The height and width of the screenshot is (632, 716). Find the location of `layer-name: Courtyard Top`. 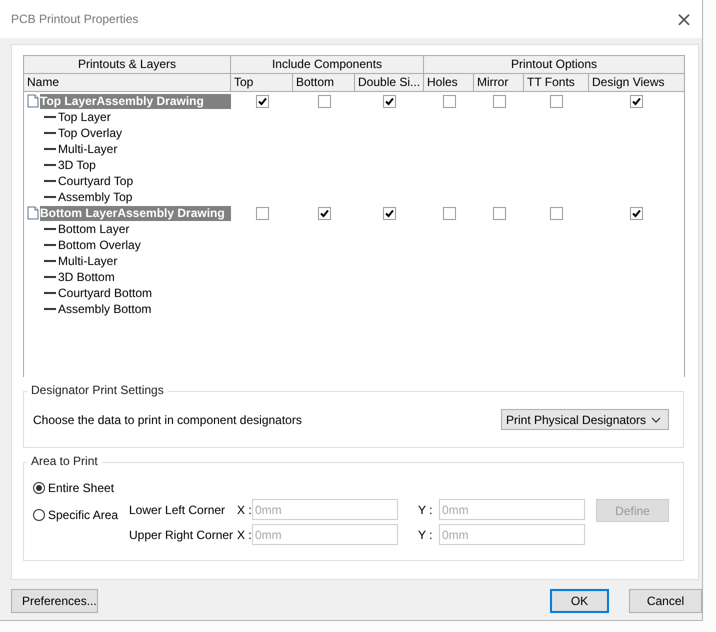

layer-name: Courtyard Top is located at coordinates (96, 181).